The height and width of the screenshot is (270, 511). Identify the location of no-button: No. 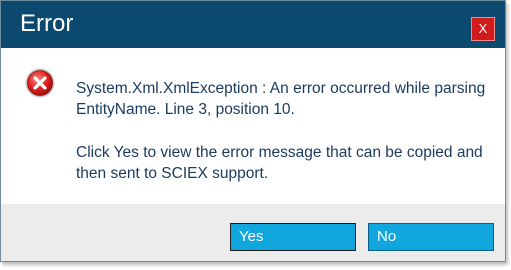
(431, 237).